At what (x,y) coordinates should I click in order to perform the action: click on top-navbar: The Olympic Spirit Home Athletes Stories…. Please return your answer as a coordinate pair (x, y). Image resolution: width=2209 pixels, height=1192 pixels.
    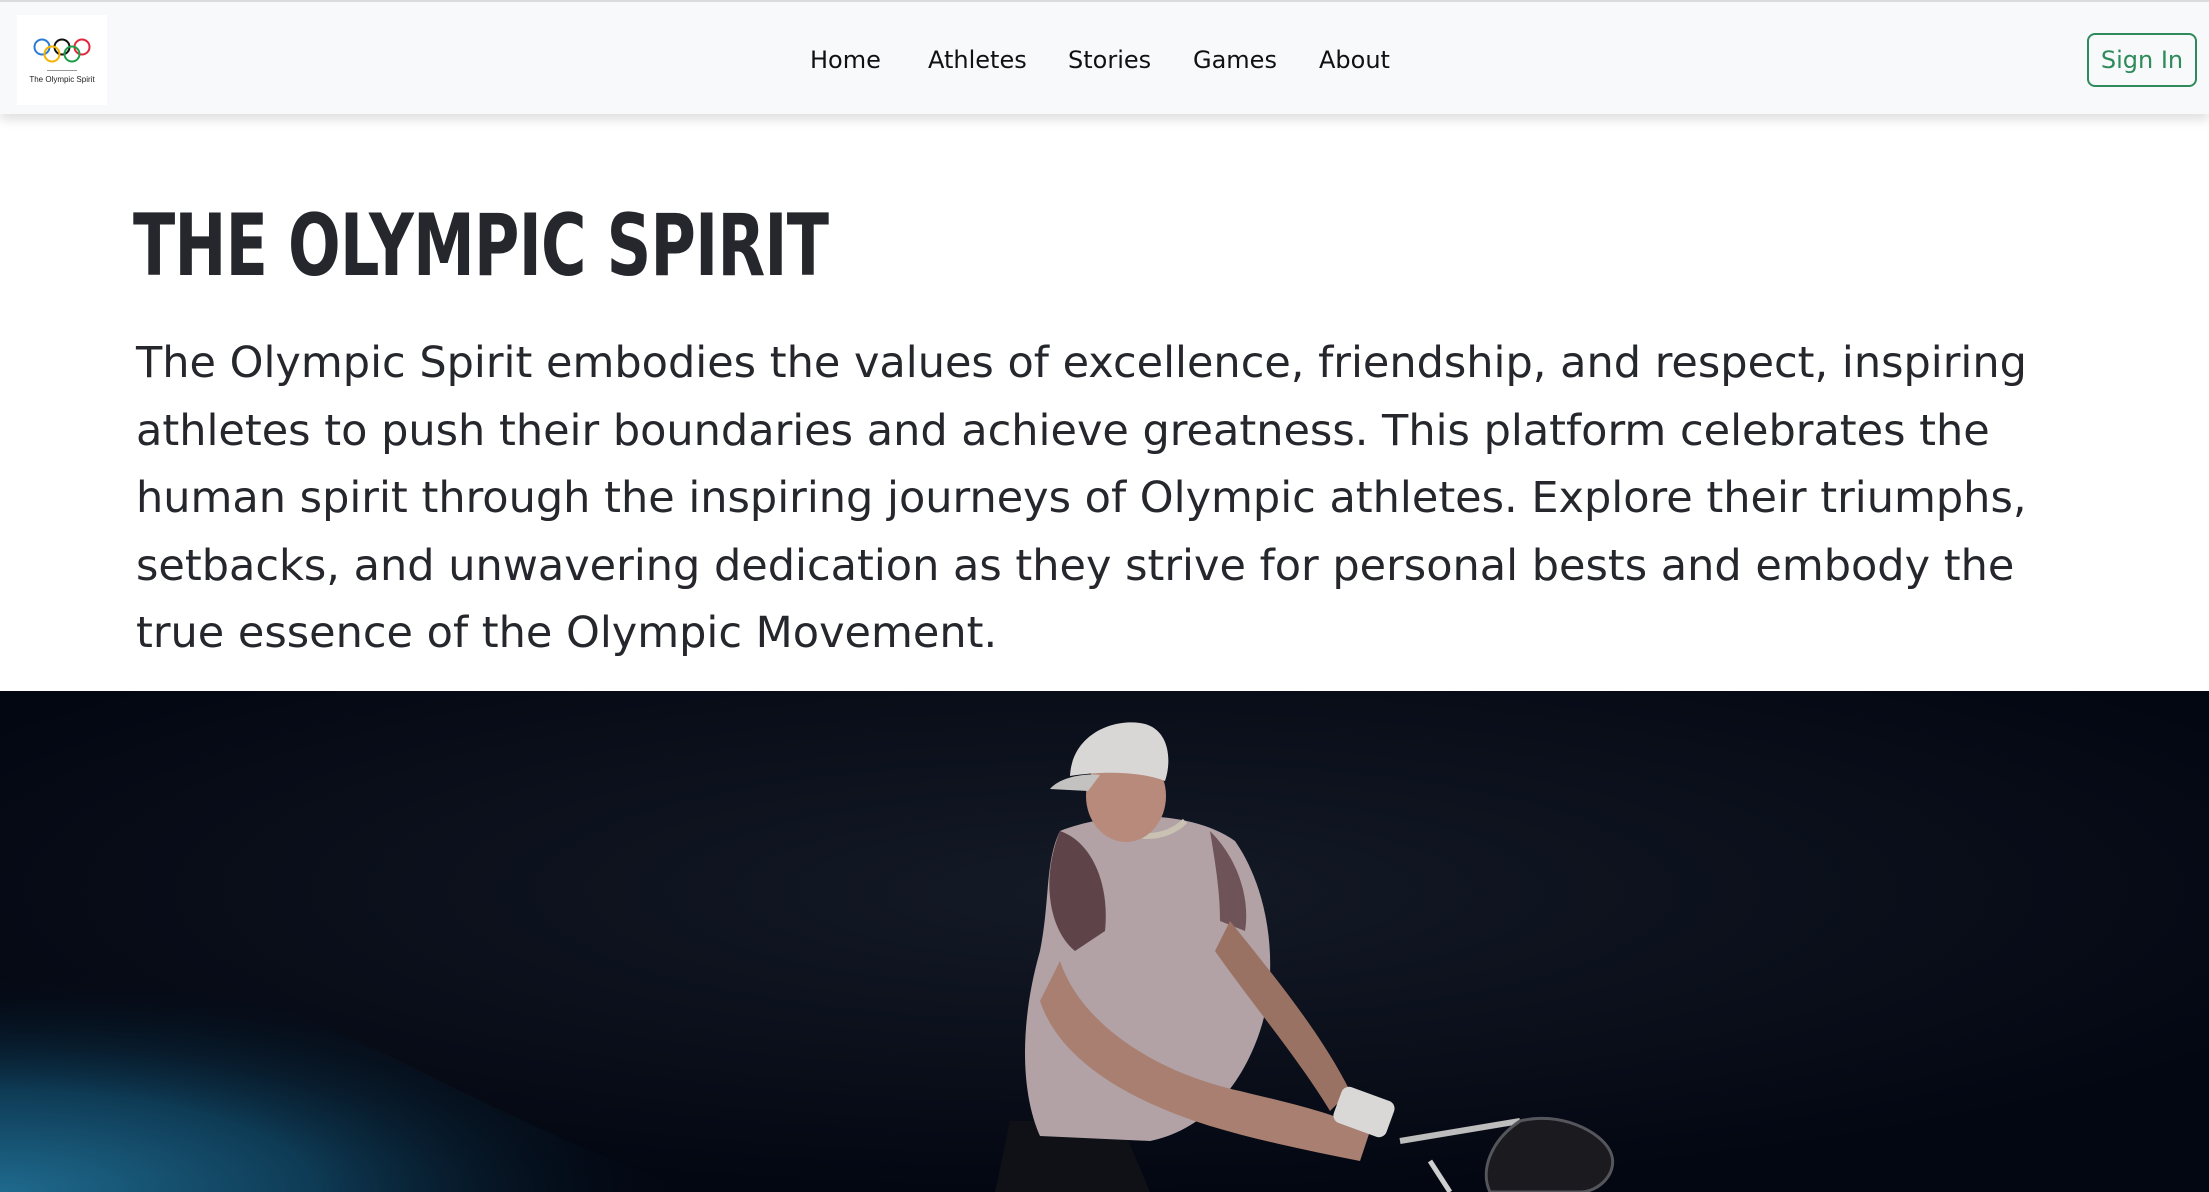
    Looking at the image, I should click on (1104, 57).